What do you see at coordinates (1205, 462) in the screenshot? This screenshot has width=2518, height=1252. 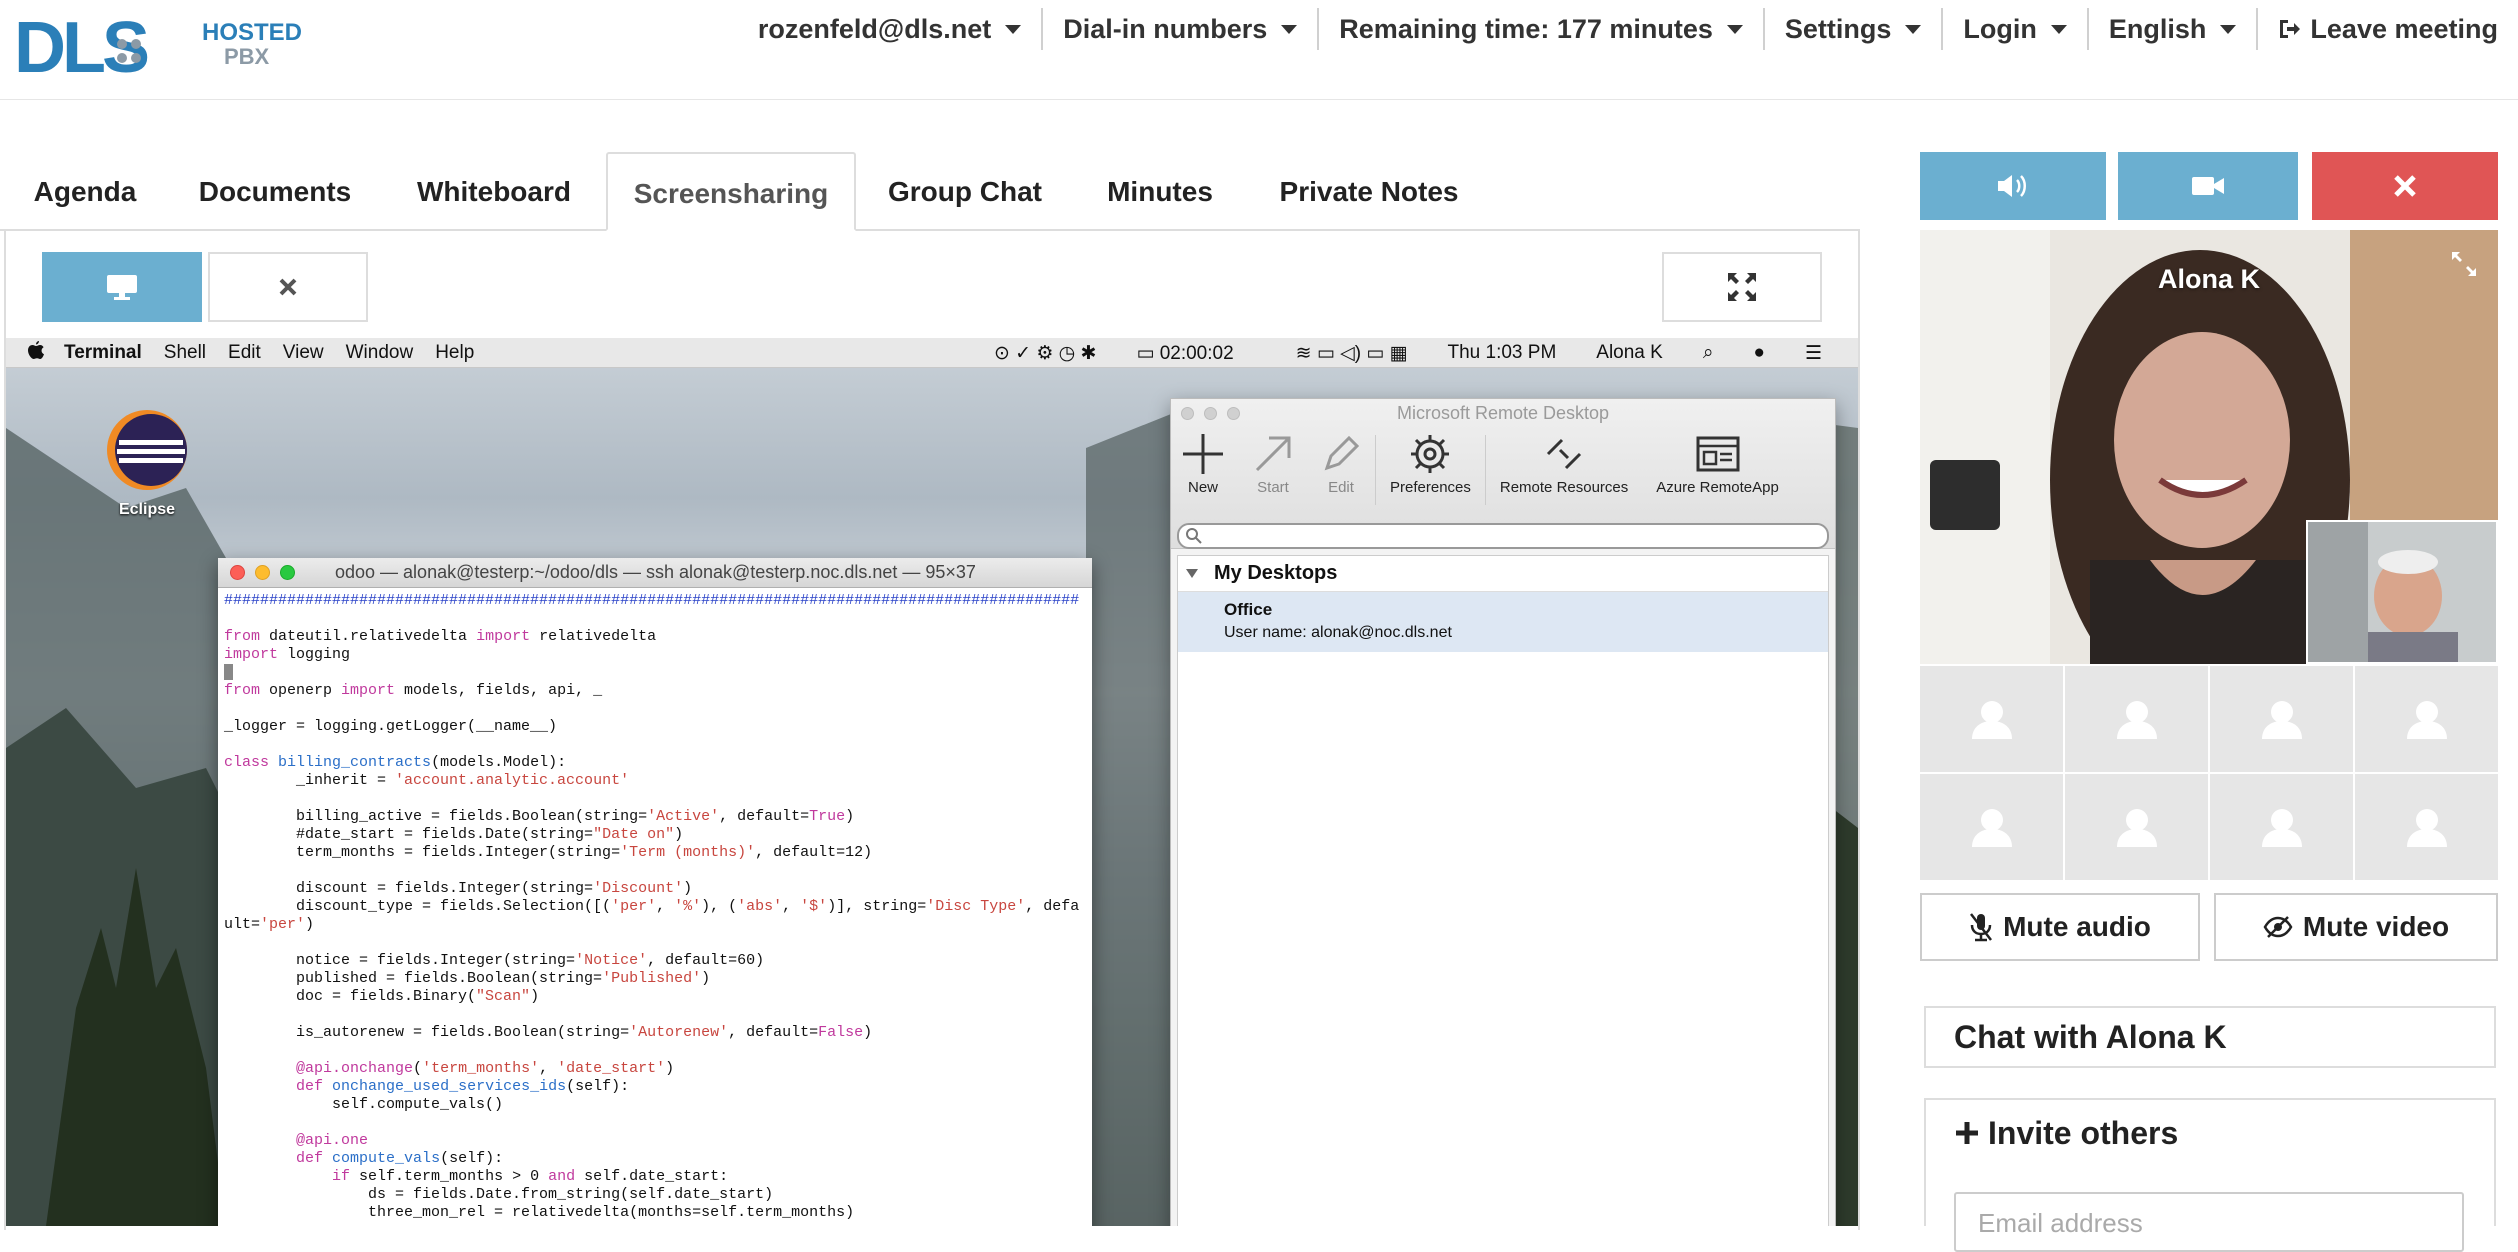 I see `rdp-new-button: New` at bounding box center [1205, 462].